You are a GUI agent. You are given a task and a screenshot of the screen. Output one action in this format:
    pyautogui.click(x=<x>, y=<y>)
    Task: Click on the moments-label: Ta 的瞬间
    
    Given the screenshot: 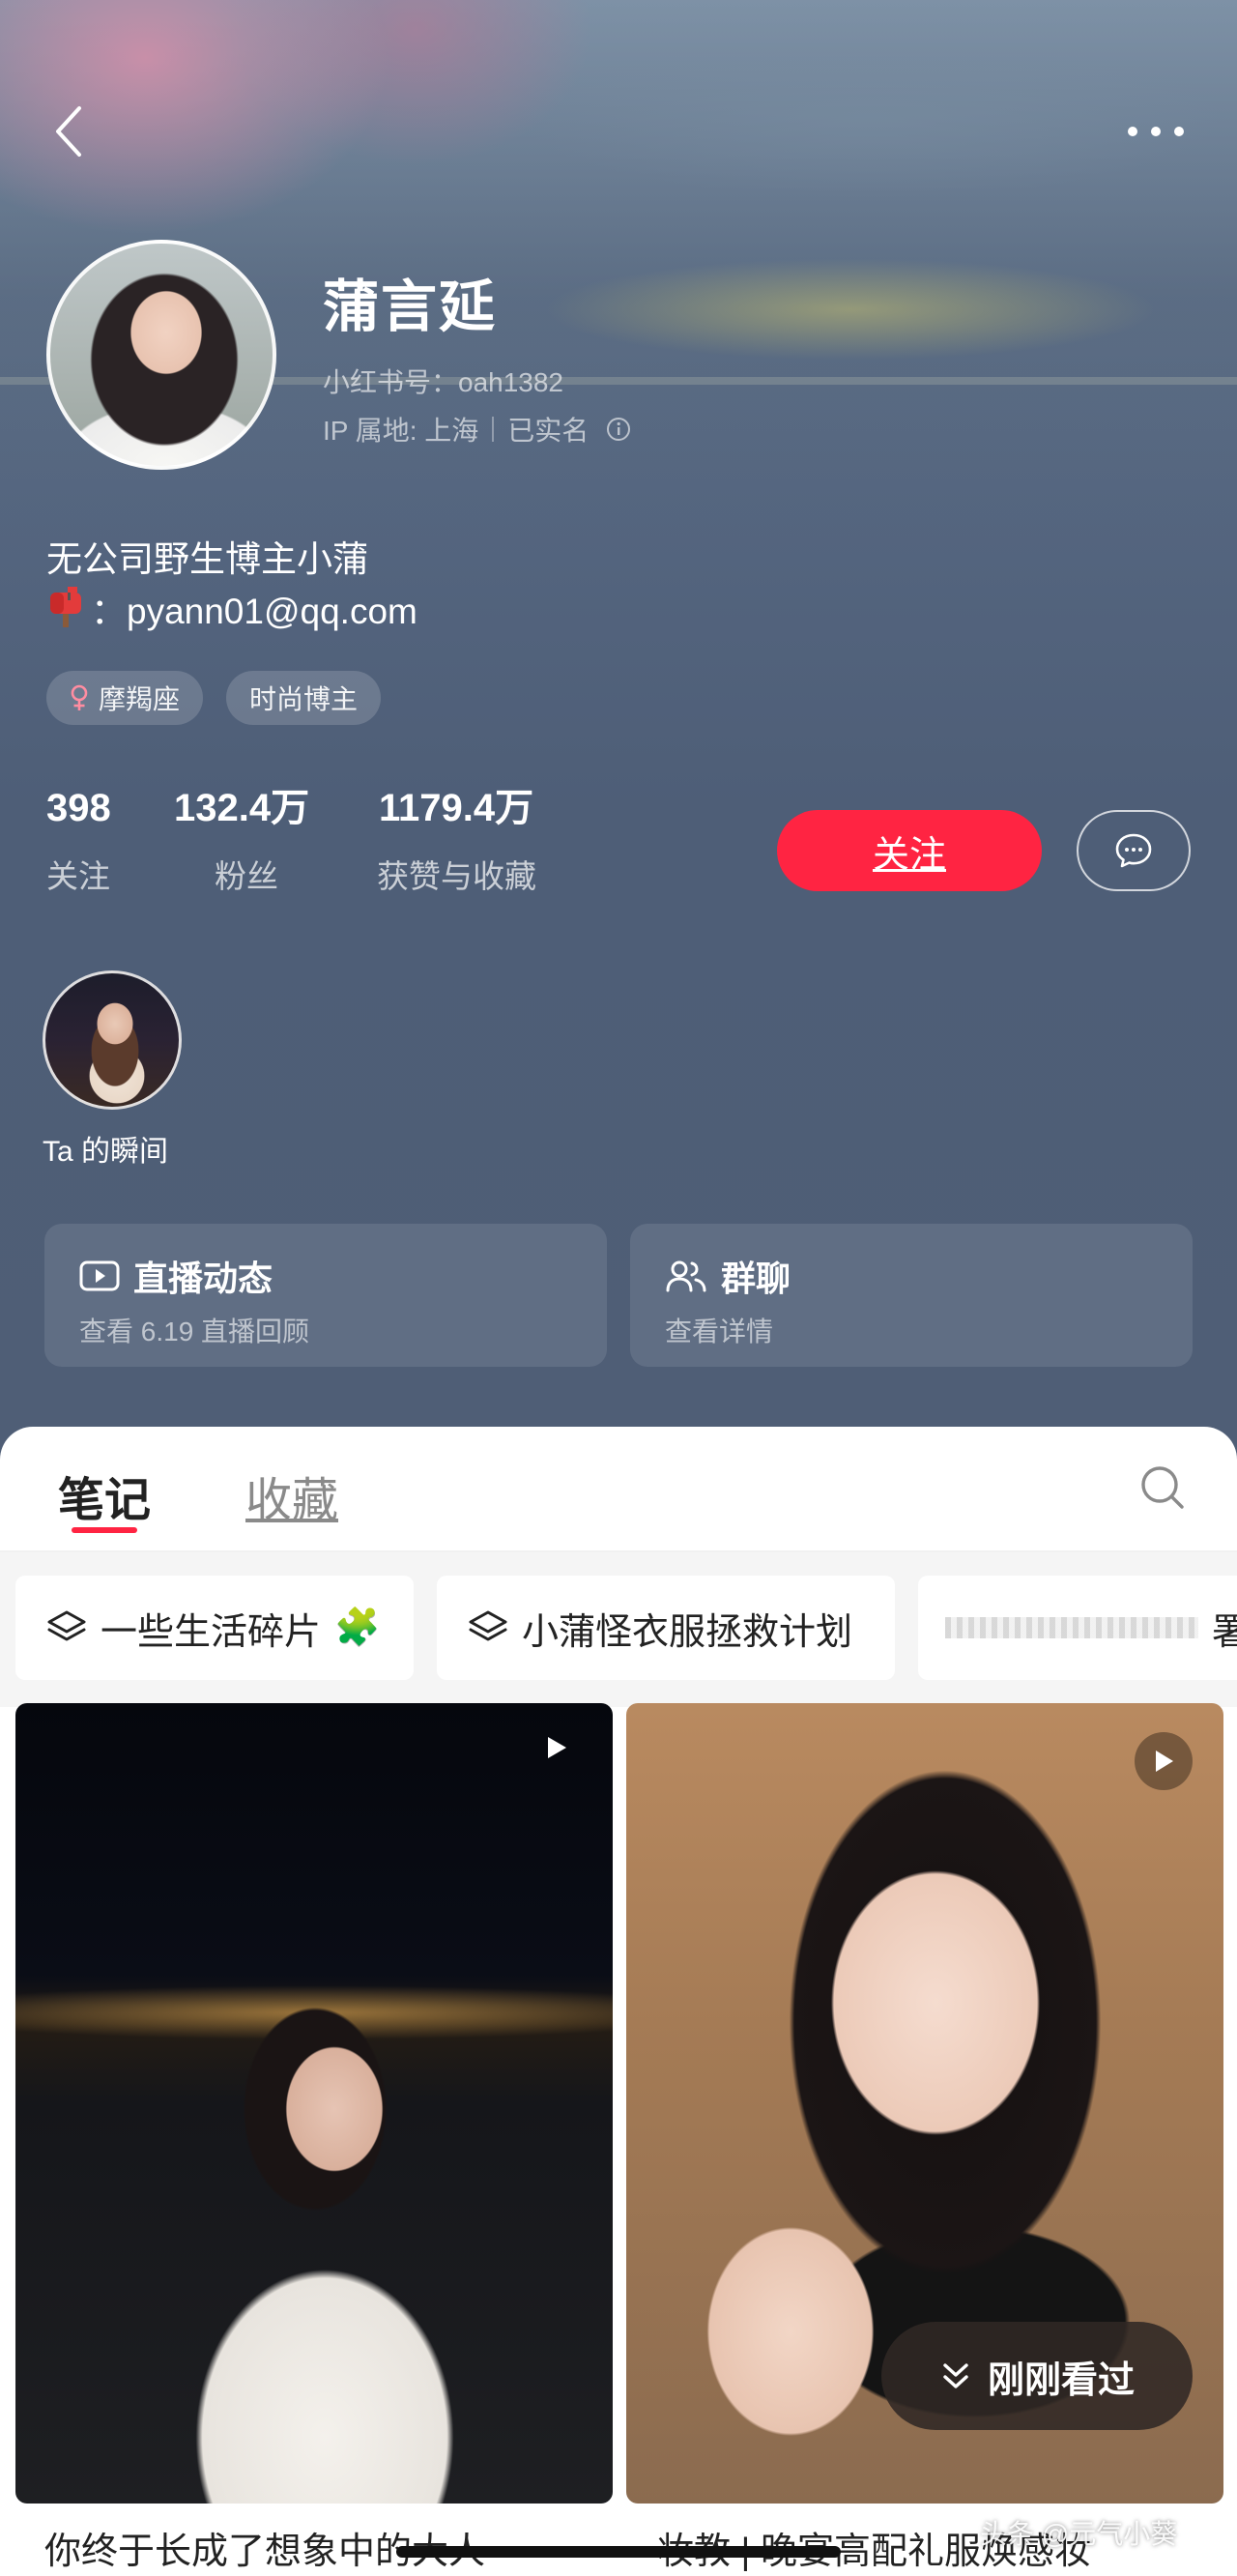 What is the action you would take?
    pyautogui.click(x=106, y=1152)
    